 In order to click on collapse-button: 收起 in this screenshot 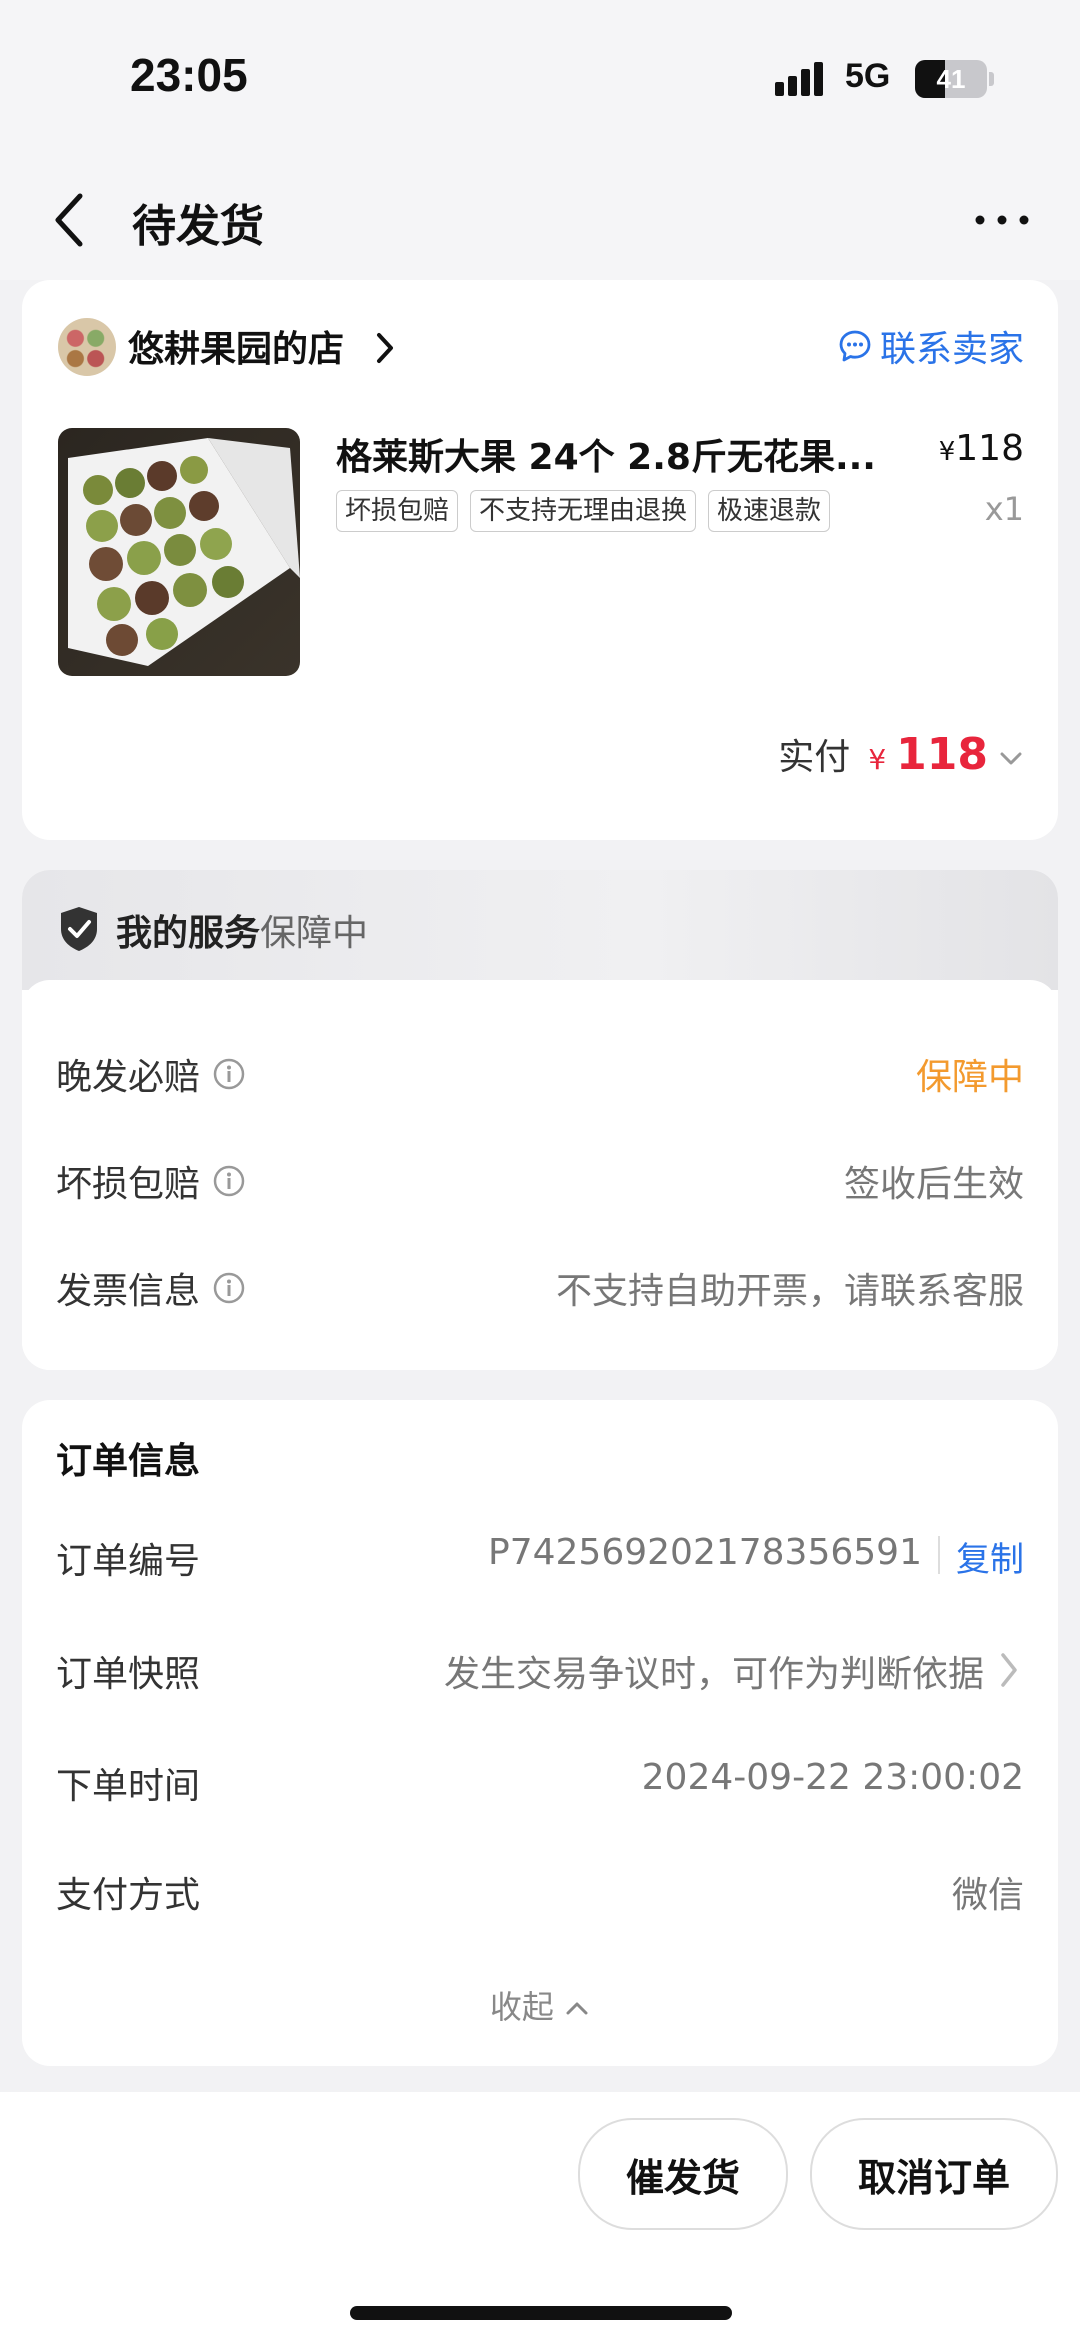, I will do `click(540, 2005)`.